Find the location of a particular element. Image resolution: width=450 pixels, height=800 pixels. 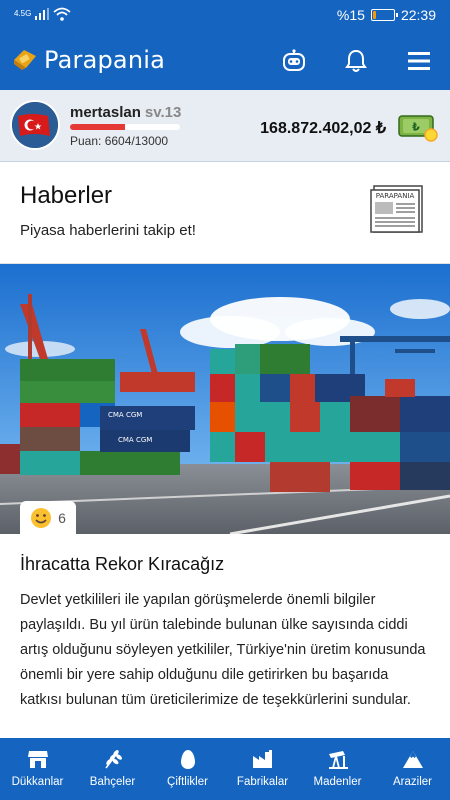

points-text: Puan: 6604/13000 is located at coordinates (119, 141).